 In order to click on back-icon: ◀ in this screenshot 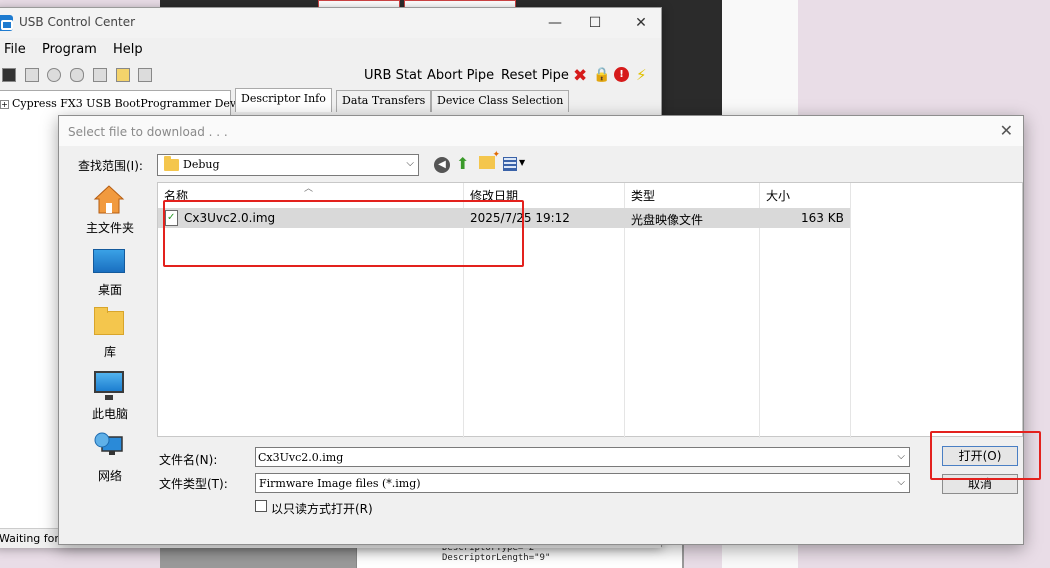, I will do `click(442, 165)`.